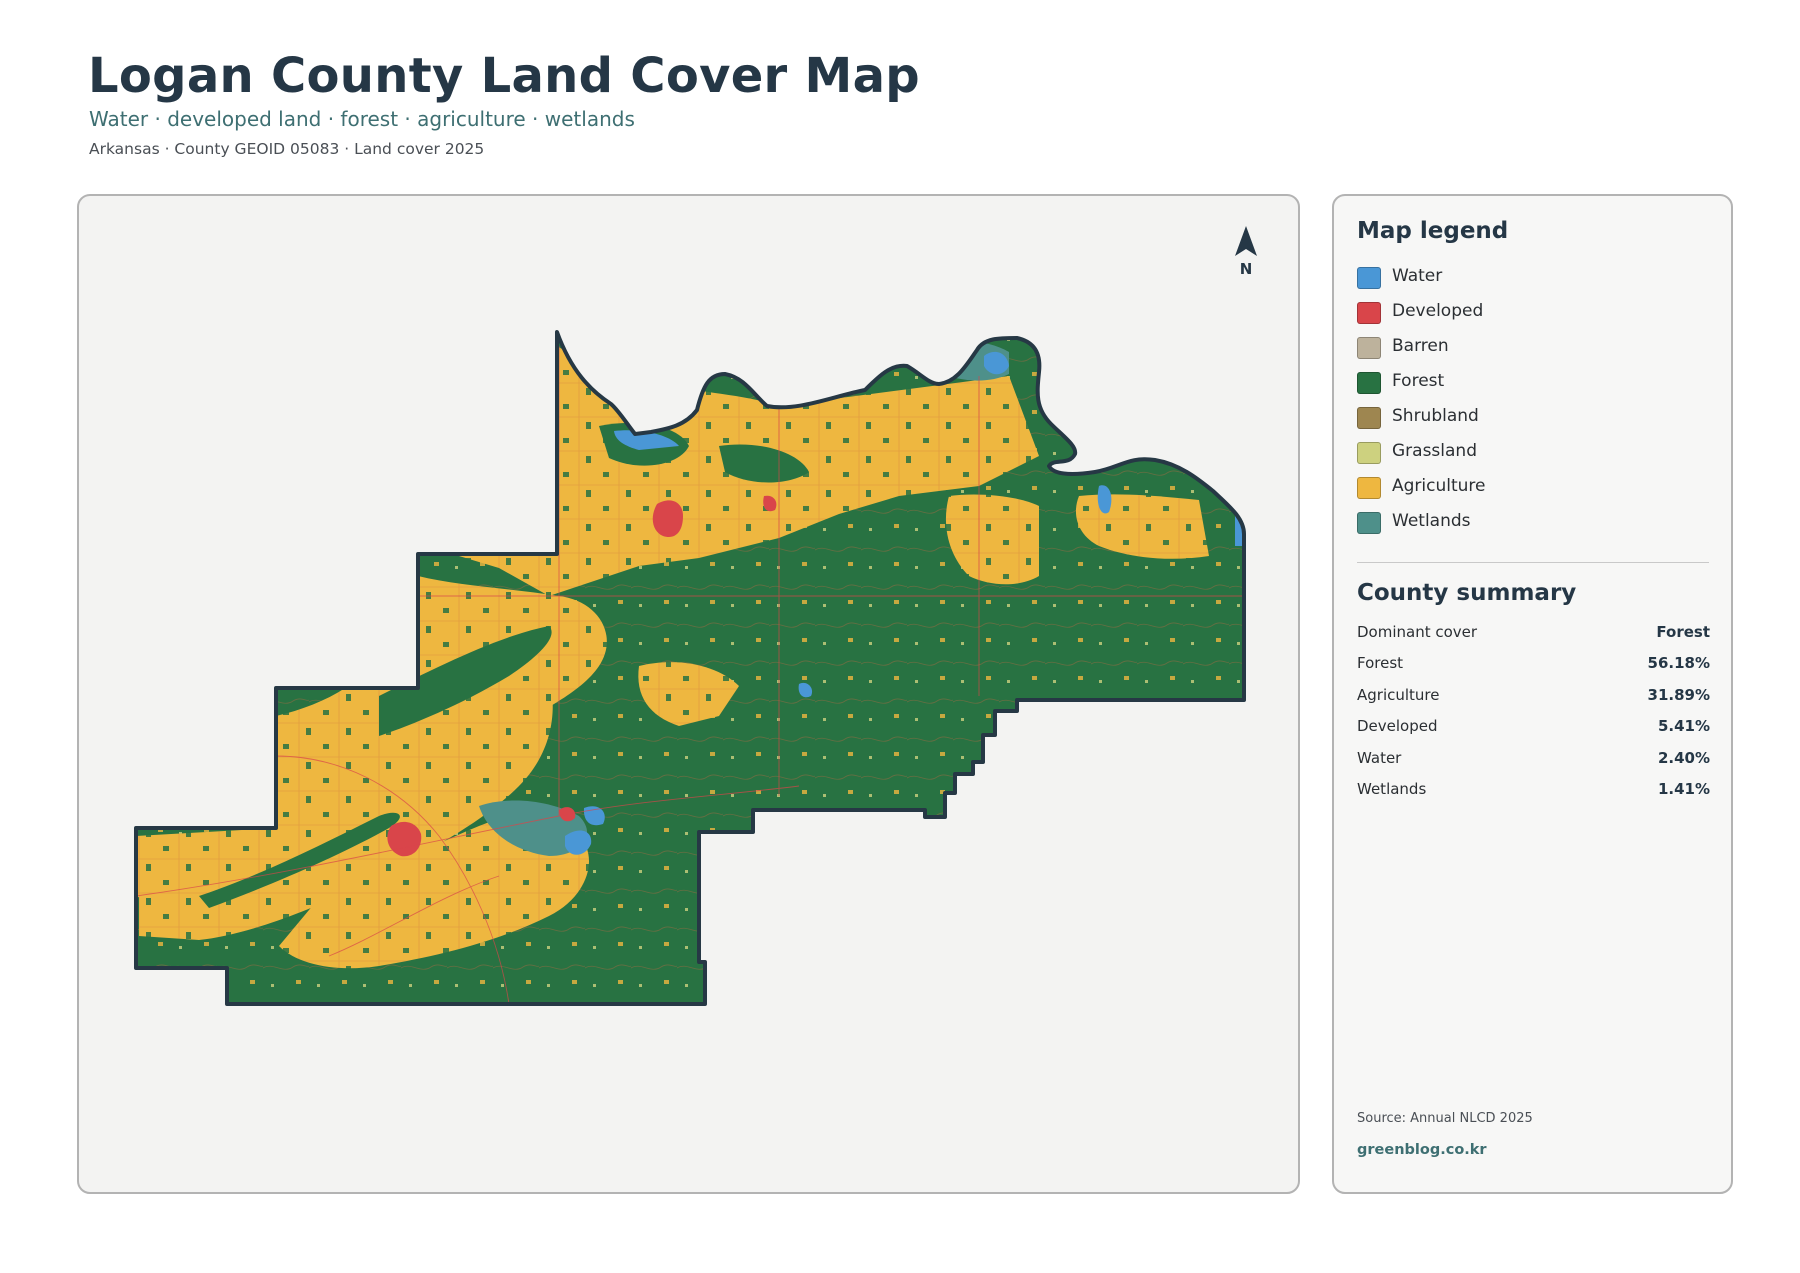  What do you see at coordinates (1532, 317) in the screenshot?
I see `legend-item: Developed` at bounding box center [1532, 317].